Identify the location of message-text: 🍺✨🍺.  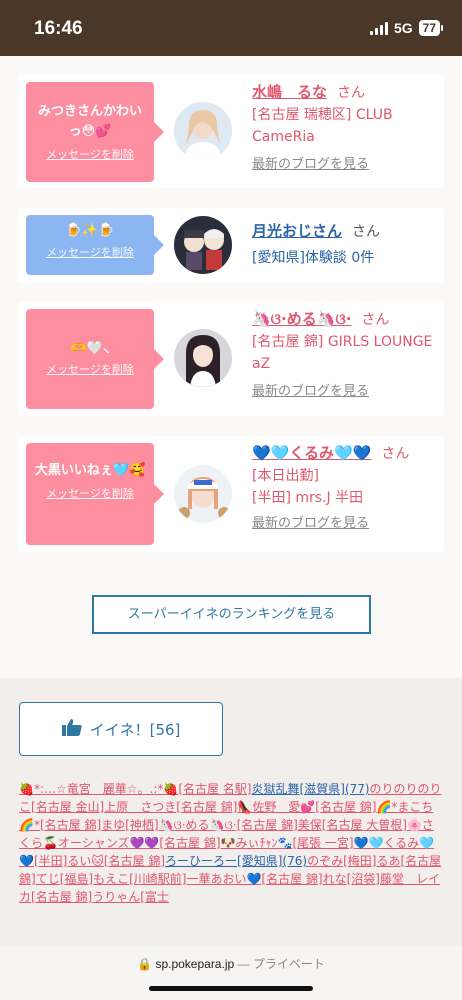
(90, 230).